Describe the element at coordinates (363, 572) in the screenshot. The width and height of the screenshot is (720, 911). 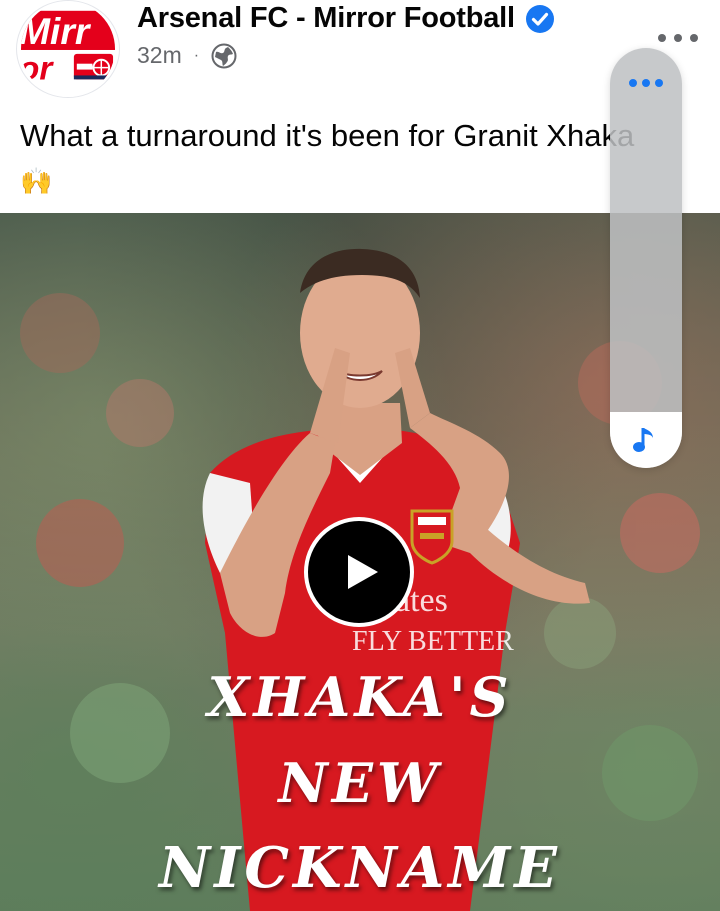
I see `play-icon` at that location.